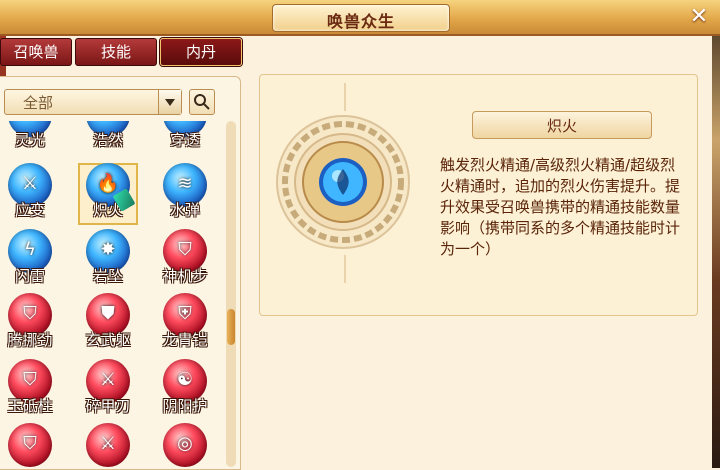 Image resolution: width=720 pixels, height=470 pixels. What do you see at coordinates (108, 324) in the screenshot?
I see `skill-cell: ⛊ 玄武躯` at bounding box center [108, 324].